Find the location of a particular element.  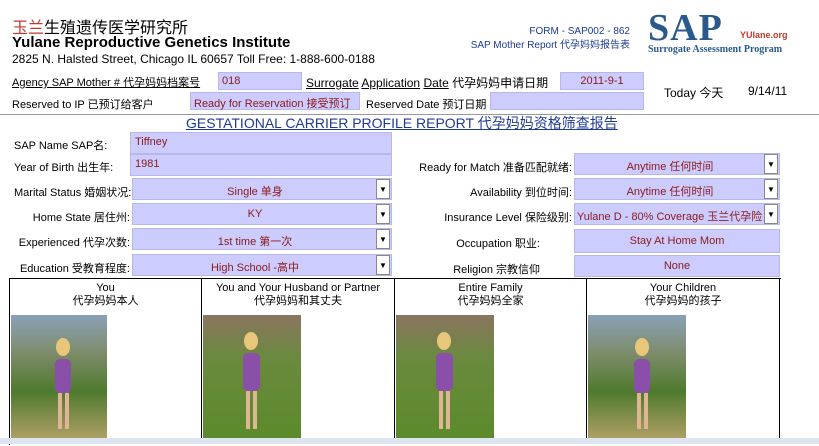

ready-for-match-select: Anytime 任何时间 ▼ is located at coordinates (677, 164).